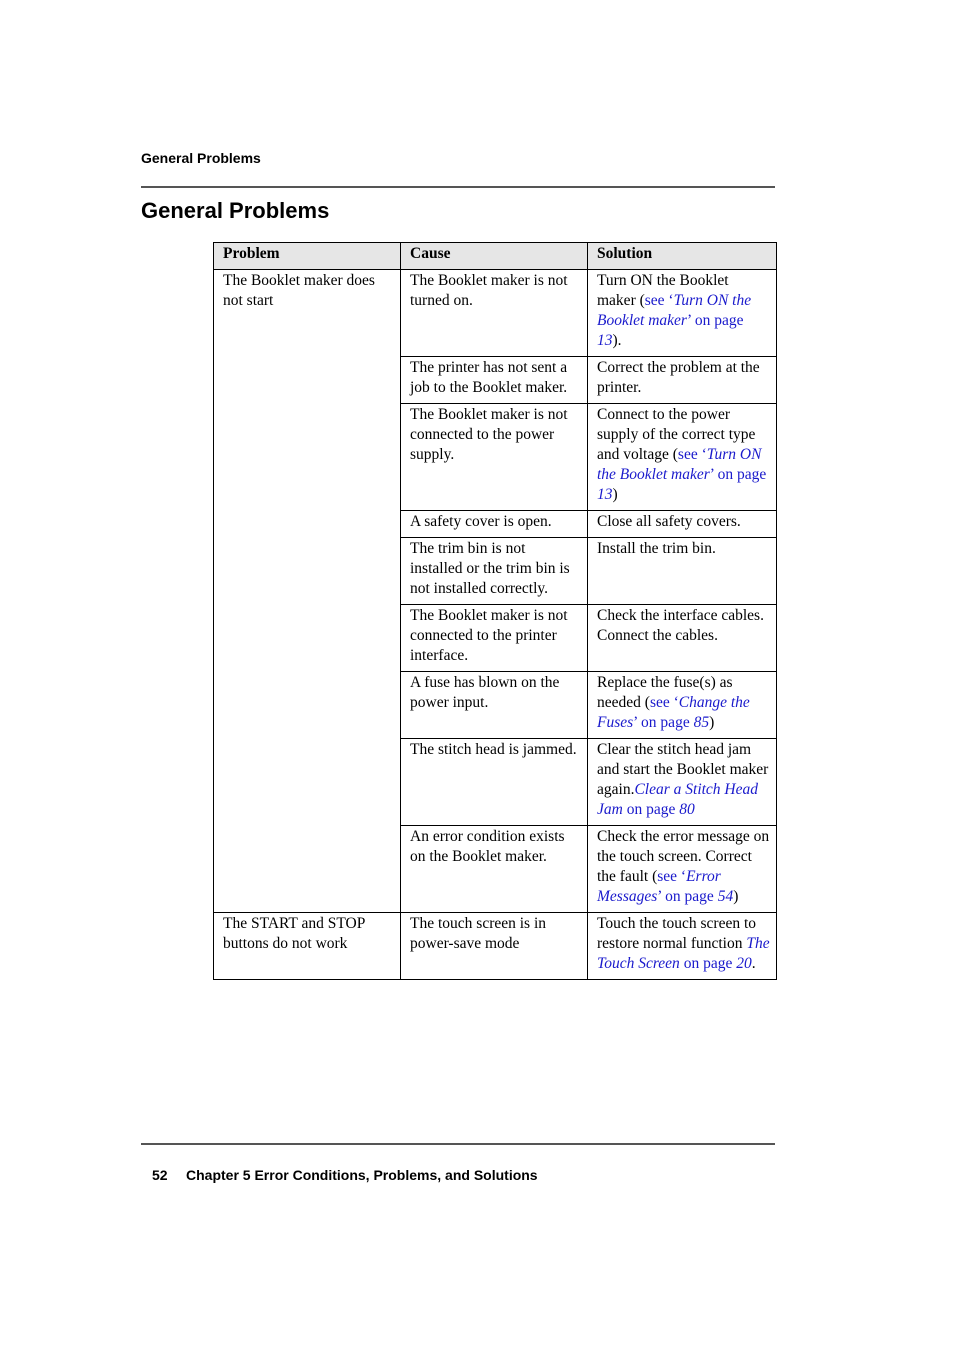 The height and width of the screenshot is (1351, 954). Describe the element at coordinates (494, 782) in the screenshot. I see `cause-cell: The stitch head is jammed.` at that location.